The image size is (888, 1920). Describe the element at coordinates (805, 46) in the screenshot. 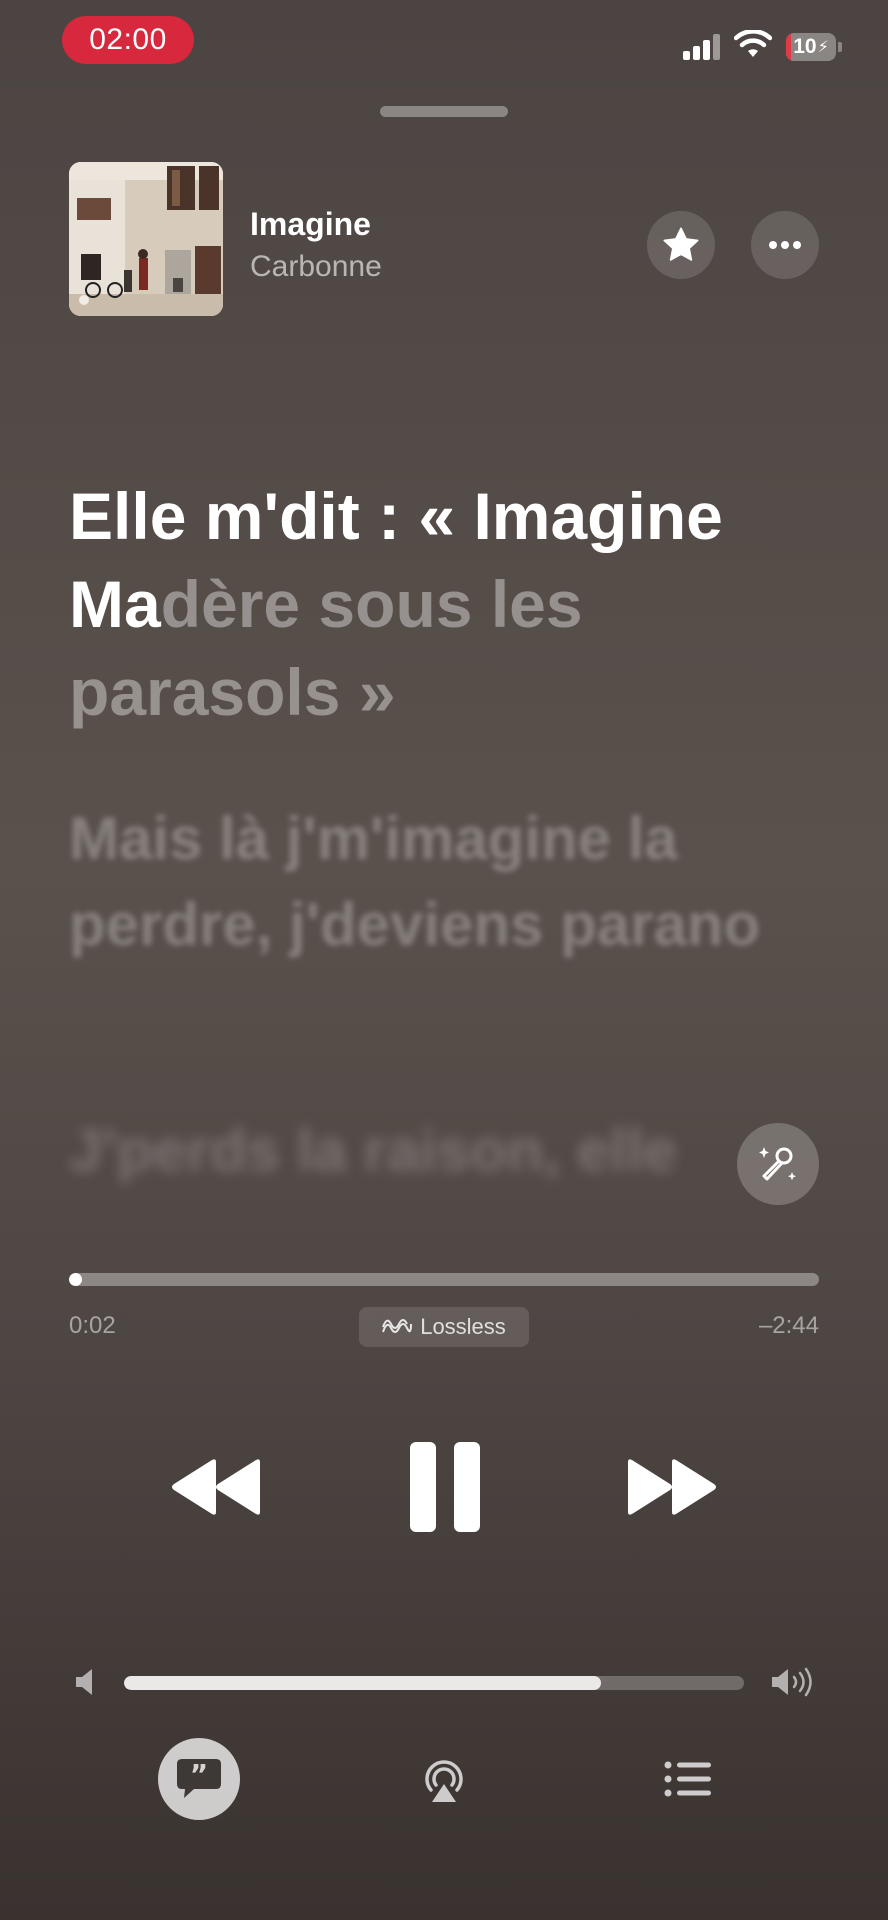

I see `battery-percent: 10` at that location.